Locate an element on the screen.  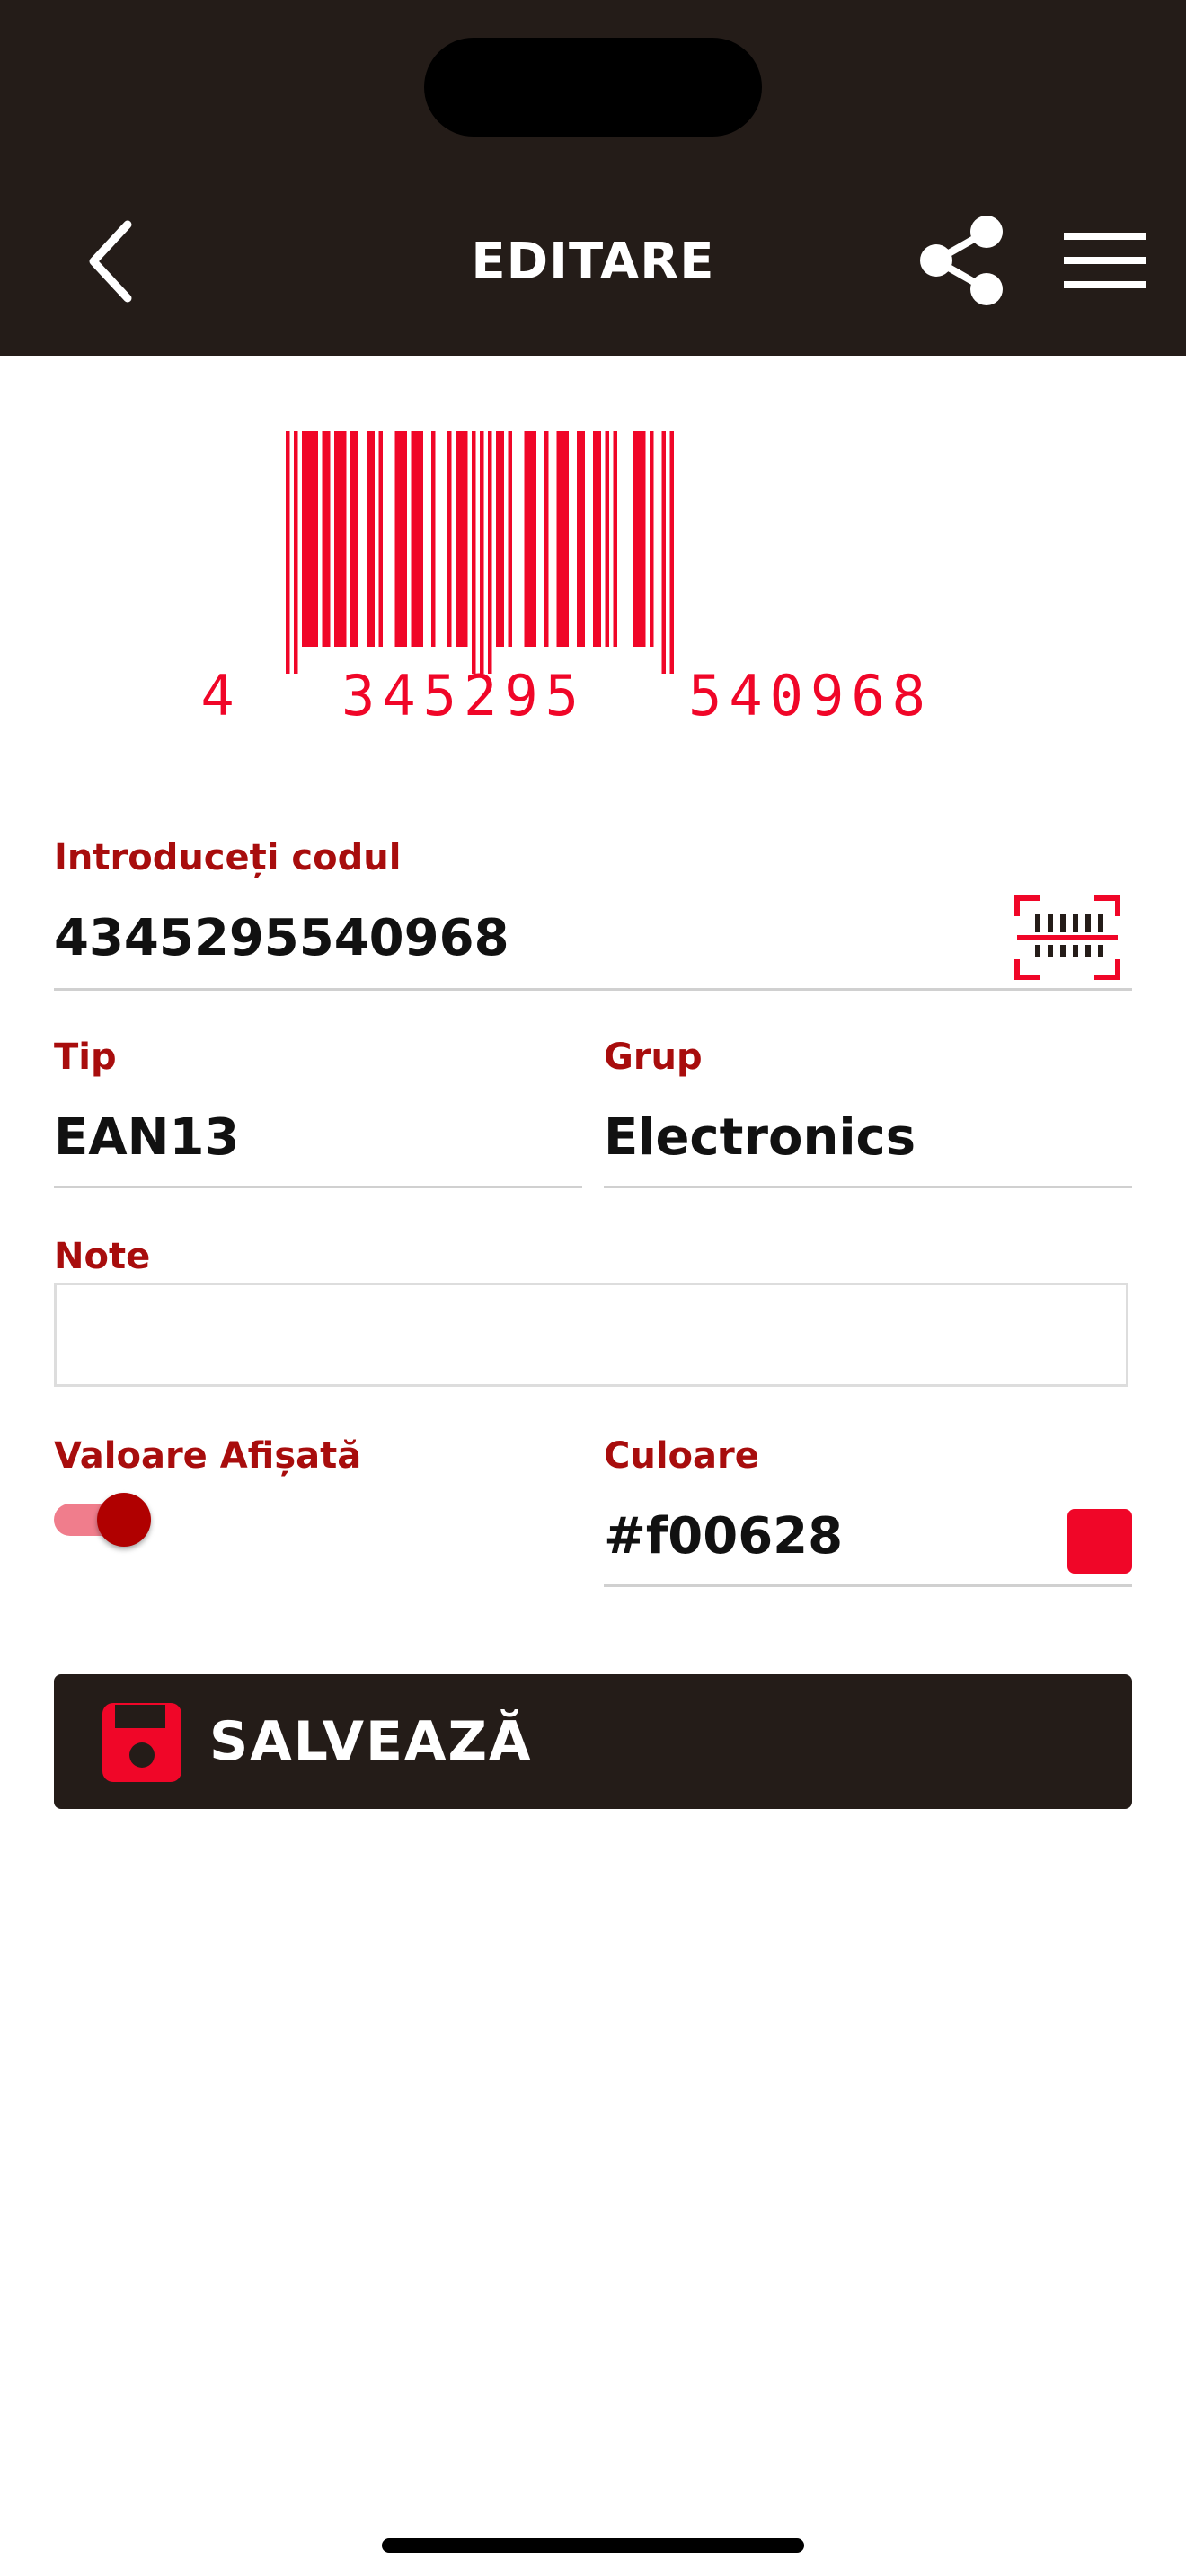
group-label: Grup is located at coordinates (653, 1057).